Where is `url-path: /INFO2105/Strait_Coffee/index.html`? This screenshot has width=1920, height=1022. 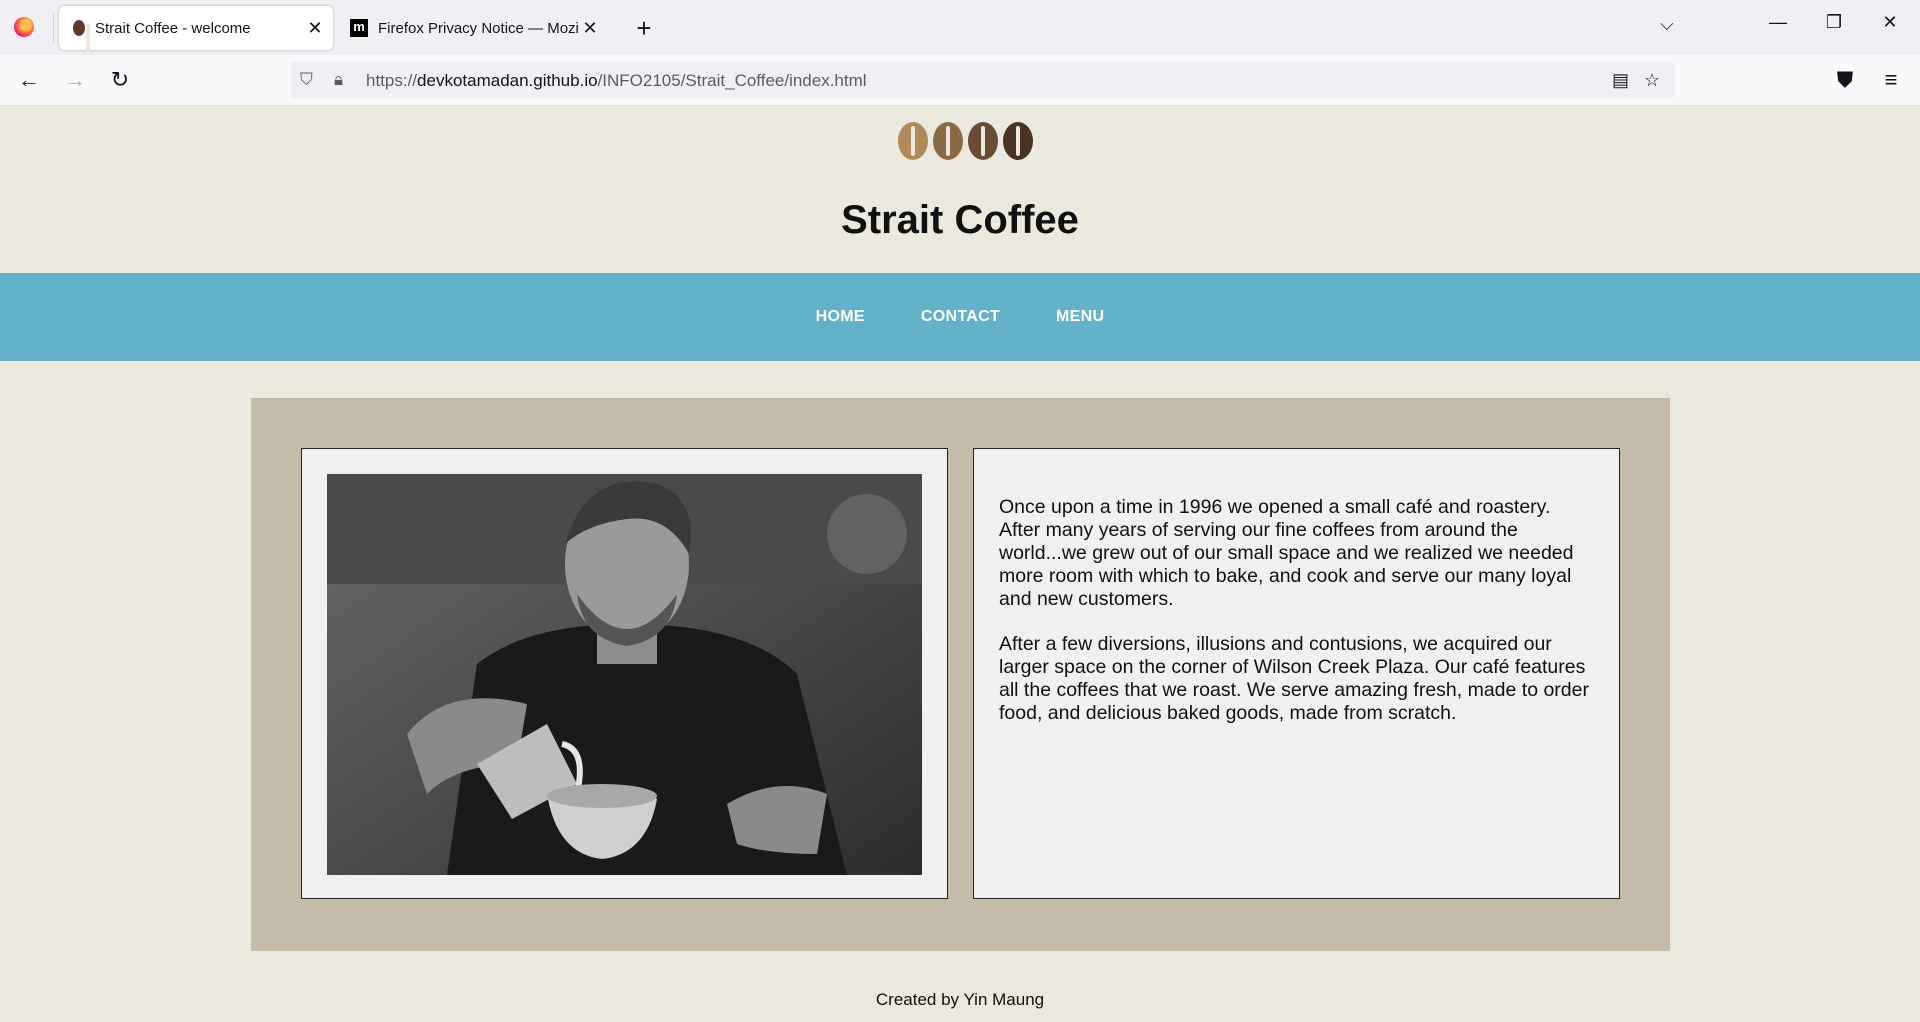 url-path: /INFO2105/Strait_Coffee/index.html is located at coordinates (732, 80).